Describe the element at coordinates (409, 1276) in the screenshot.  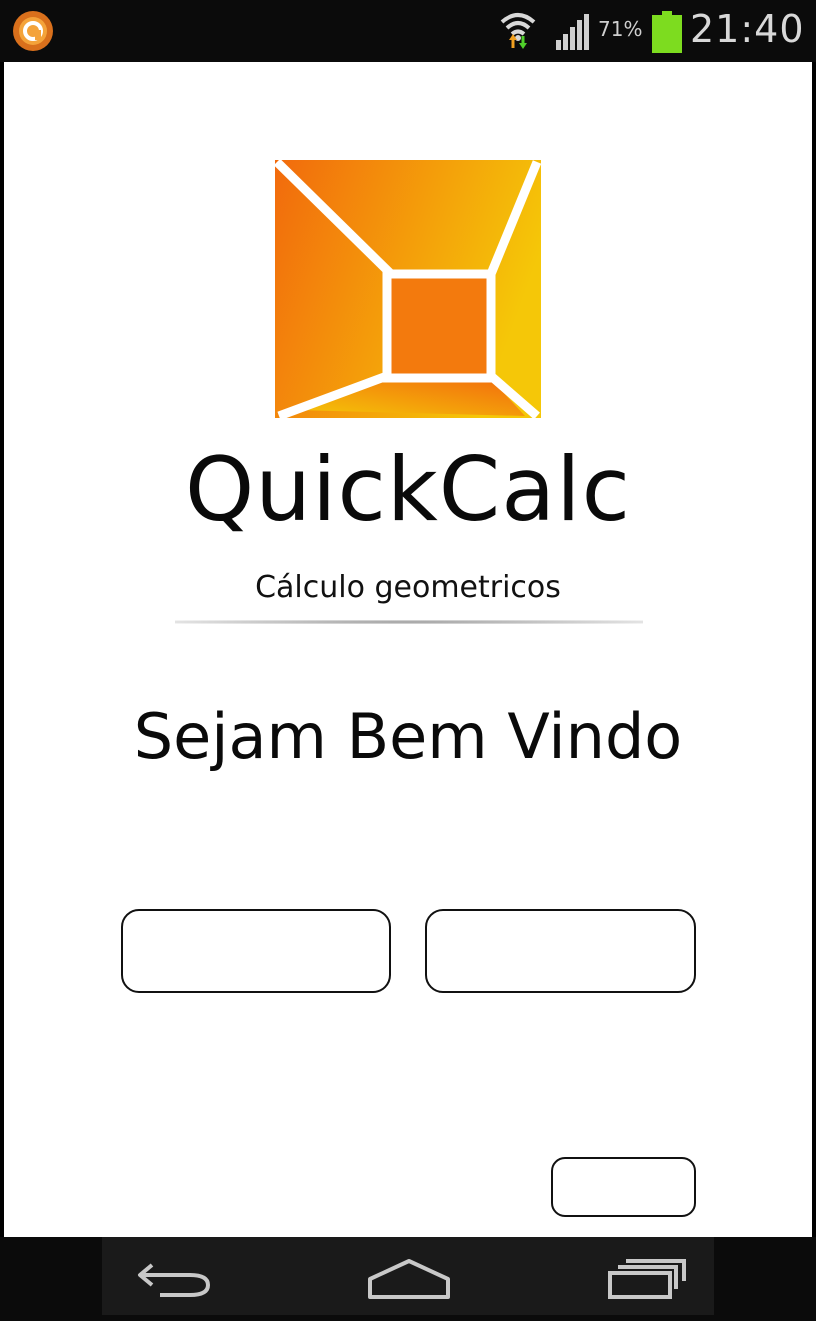
I see `home-icon` at that location.